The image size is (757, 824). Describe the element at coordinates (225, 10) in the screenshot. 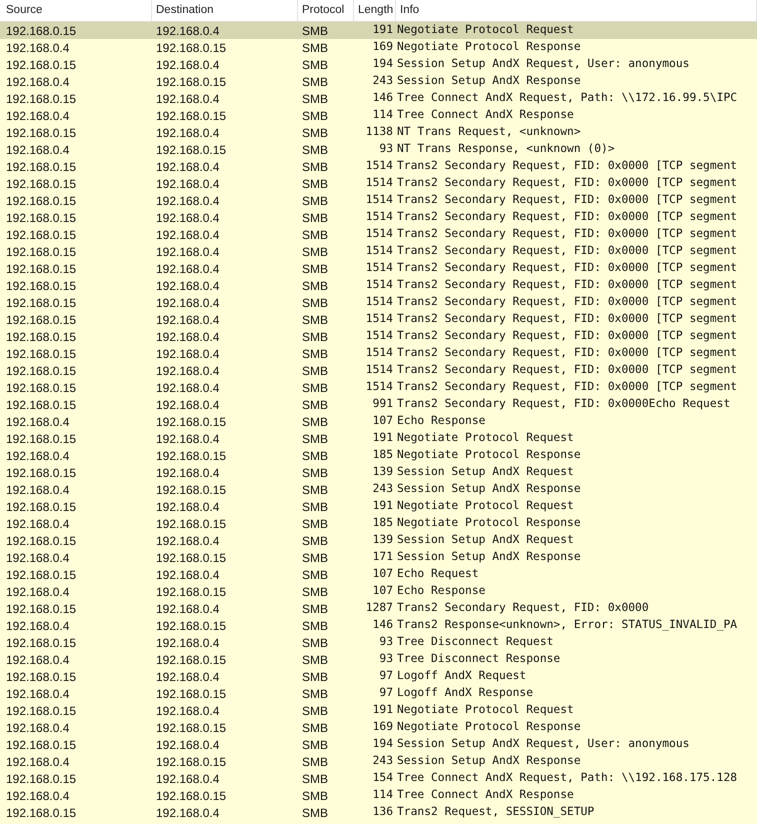

I see `column-header: Destination` at that location.